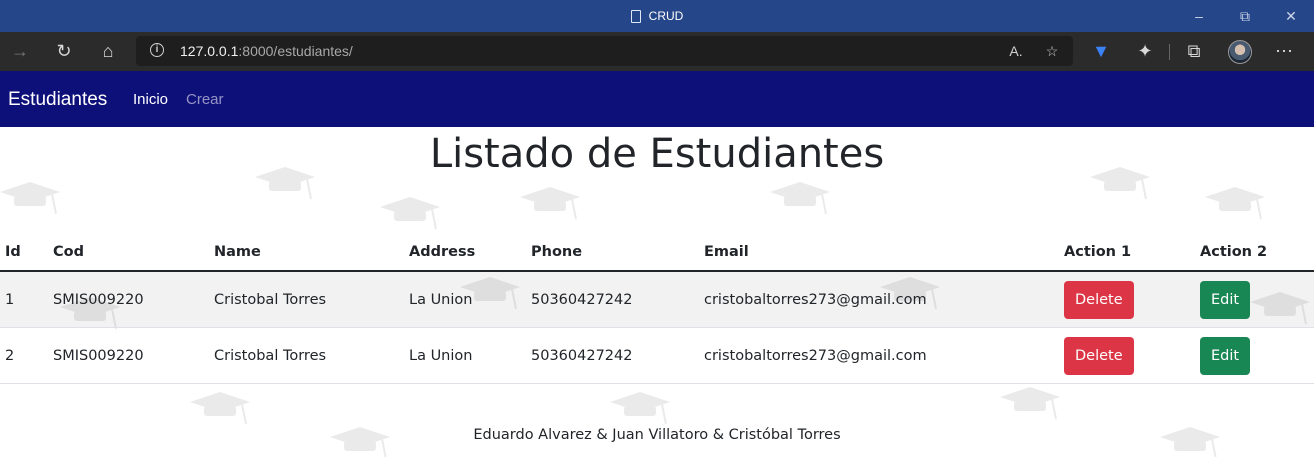 The width and height of the screenshot is (1314, 457). I want to click on profile-avatar, so click(1240, 52).